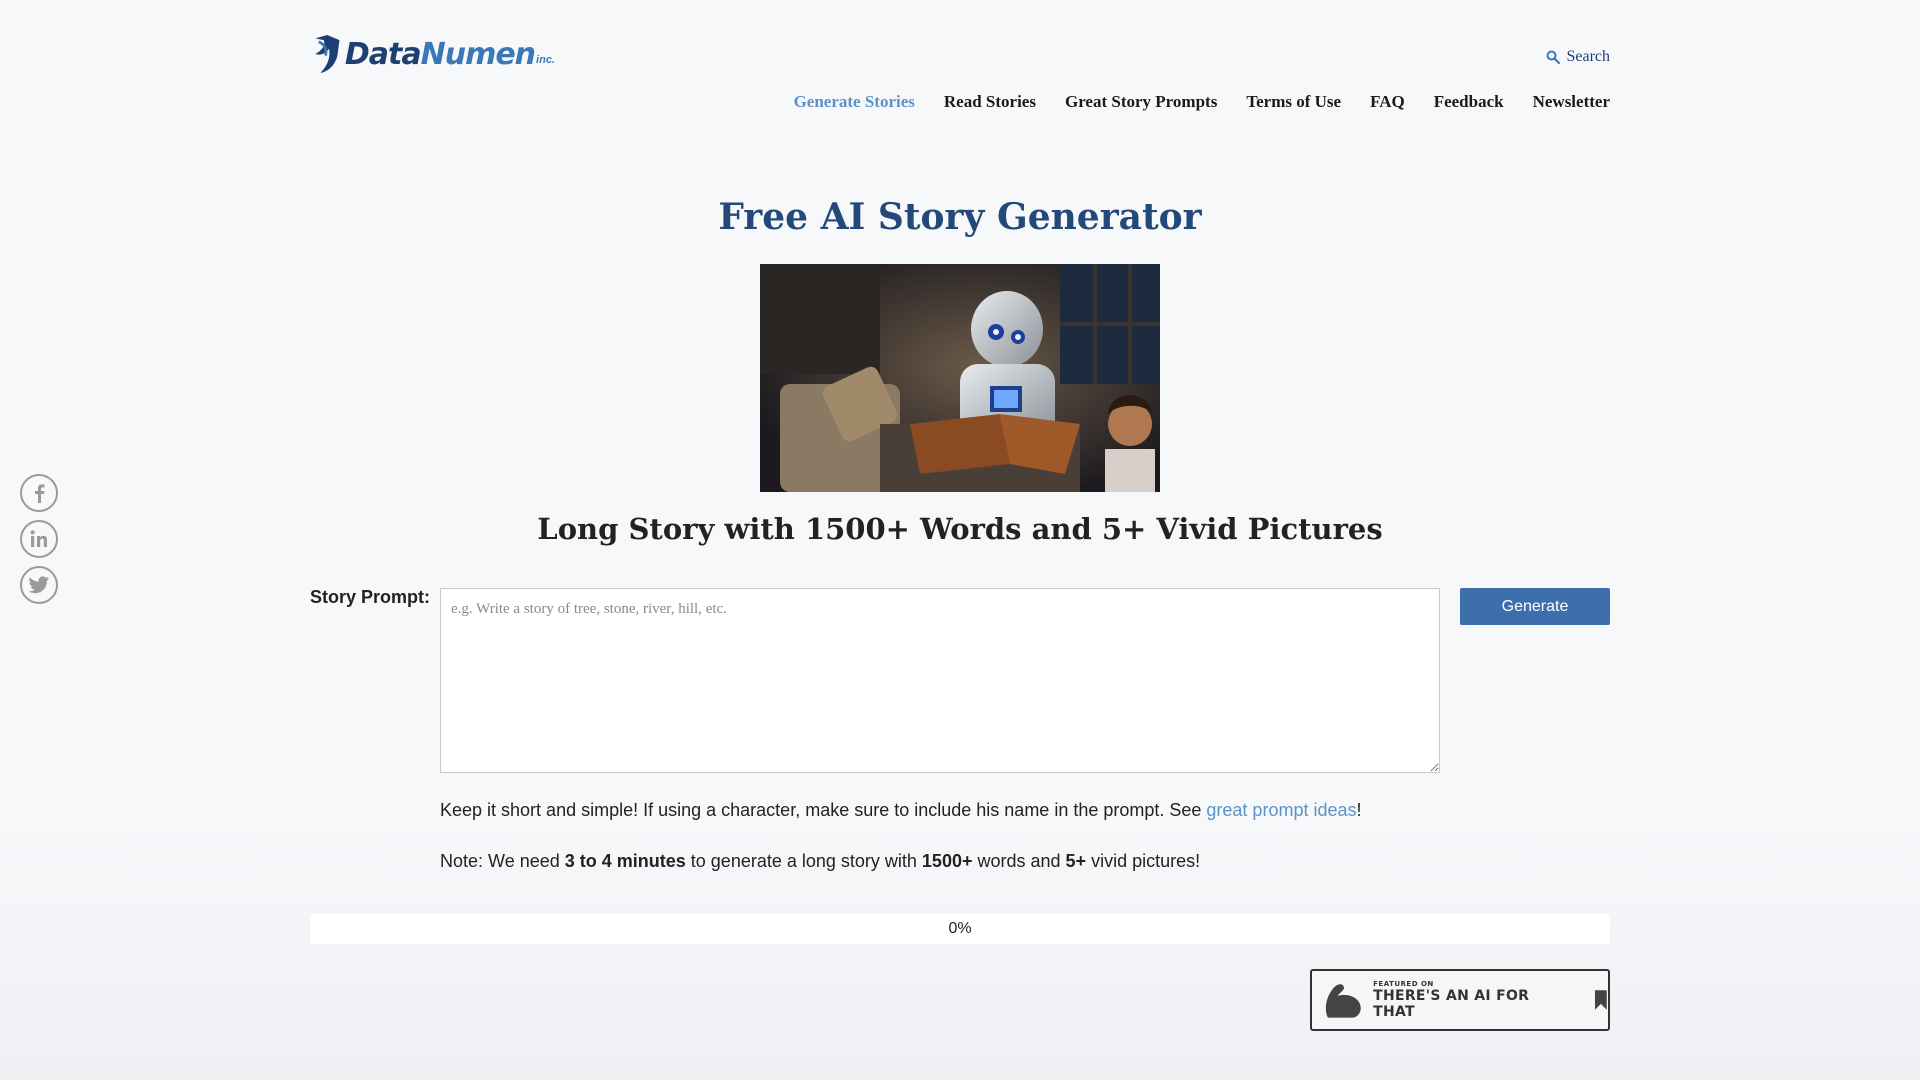 The width and height of the screenshot is (1920, 1080). What do you see at coordinates (1387, 102) in the screenshot?
I see `nav-faq: FAQ` at bounding box center [1387, 102].